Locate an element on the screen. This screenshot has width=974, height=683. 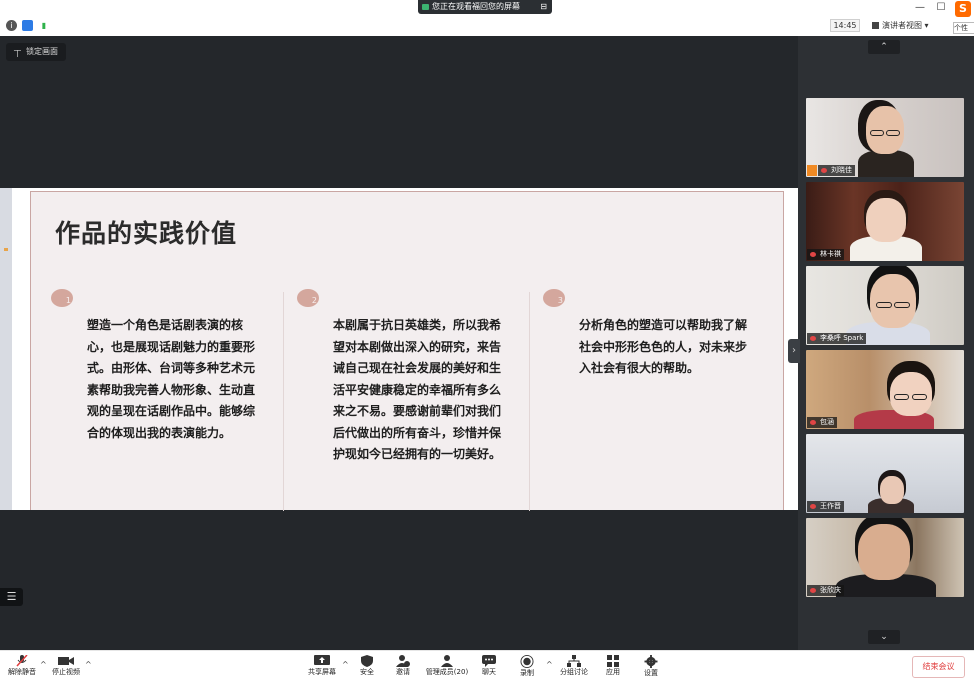
participant-name: 包涵 is located at coordinates (822, 422).